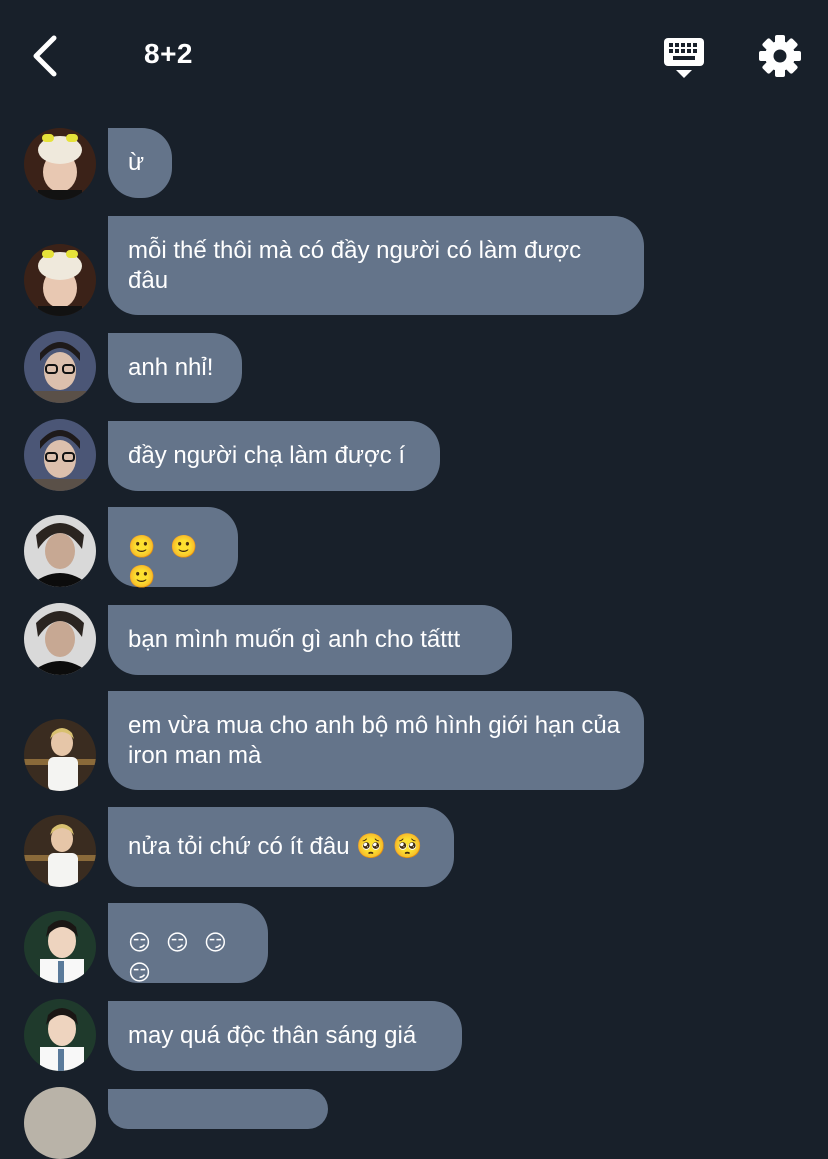  I want to click on message-bubble: đầy người chạ làm được í, so click(274, 456).